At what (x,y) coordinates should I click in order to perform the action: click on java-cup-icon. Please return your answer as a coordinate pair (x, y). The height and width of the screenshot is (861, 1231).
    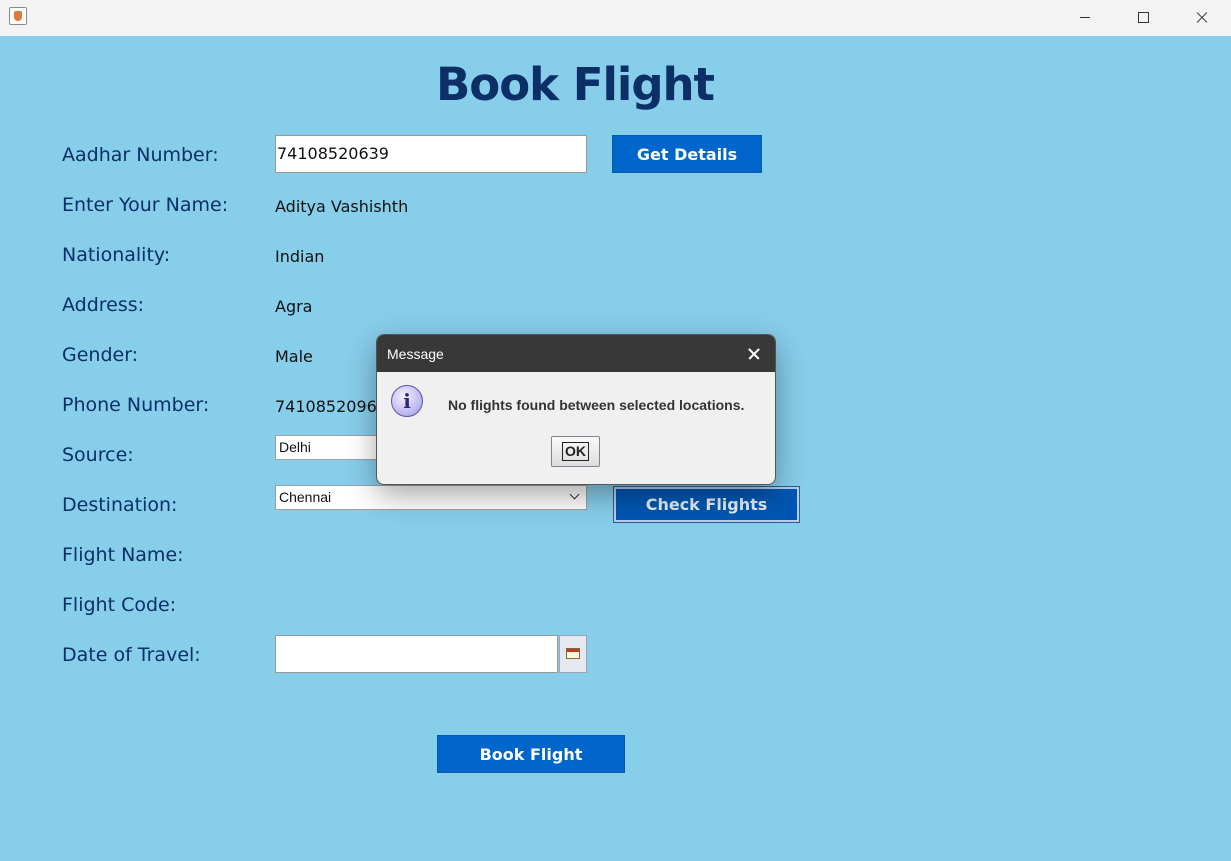
    Looking at the image, I should click on (18, 16).